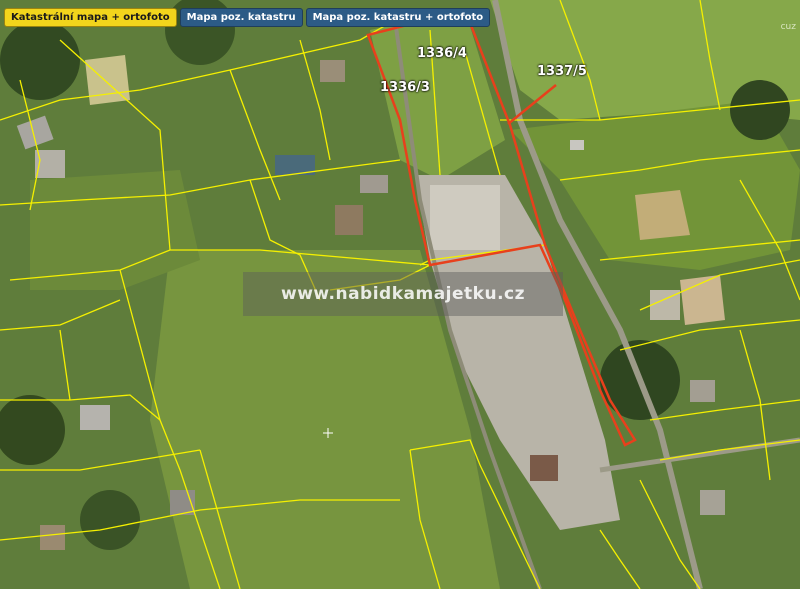  I want to click on parcel-label-1336-4: 1336/4, so click(442, 53).